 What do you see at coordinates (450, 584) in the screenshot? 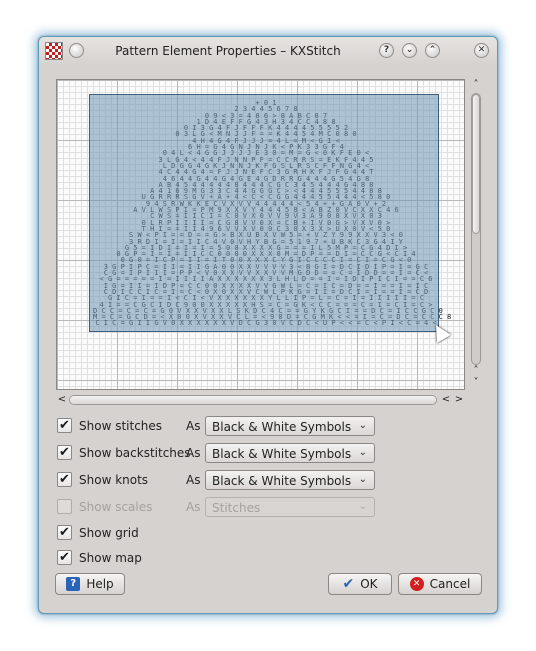
I see `cancel-button-label: Cancel` at bounding box center [450, 584].